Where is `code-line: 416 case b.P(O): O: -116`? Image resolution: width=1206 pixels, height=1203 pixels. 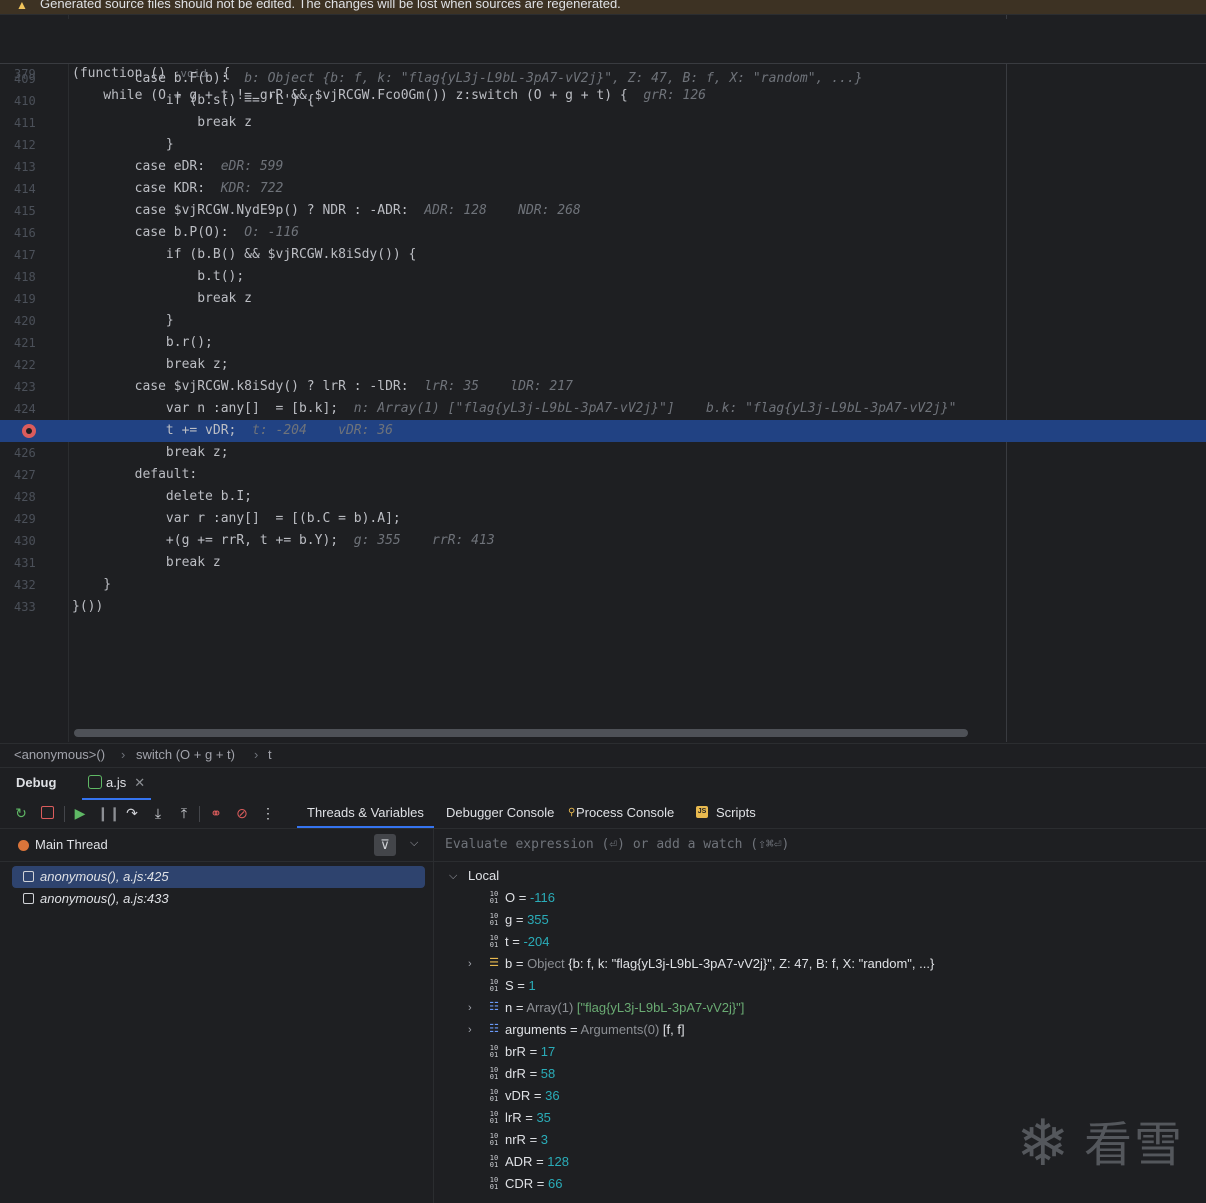
code-line: 416 case b.P(O): O: -116 is located at coordinates (603, 233).